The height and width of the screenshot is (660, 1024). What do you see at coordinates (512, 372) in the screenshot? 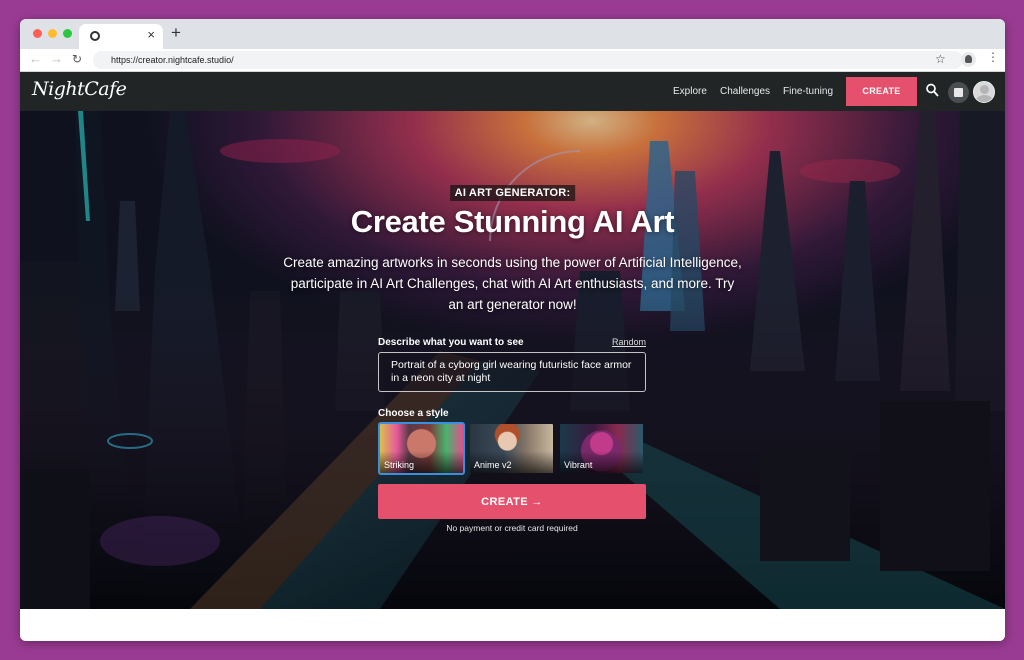
I see `prompt-input` at bounding box center [512, 372].